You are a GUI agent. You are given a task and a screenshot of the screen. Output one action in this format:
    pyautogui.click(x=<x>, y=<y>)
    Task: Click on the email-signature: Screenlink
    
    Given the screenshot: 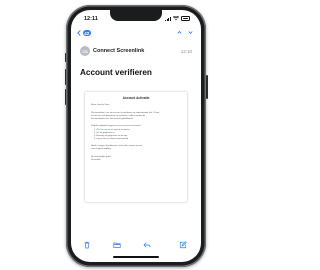 What is the action you would take?
    pyautogui.click(x=96, y=160)
    